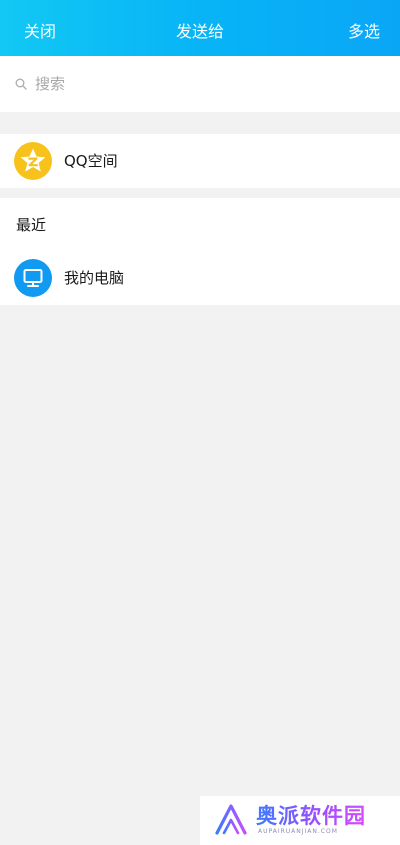  I want to click on section-header-recent: 最近, so click(31, 225).